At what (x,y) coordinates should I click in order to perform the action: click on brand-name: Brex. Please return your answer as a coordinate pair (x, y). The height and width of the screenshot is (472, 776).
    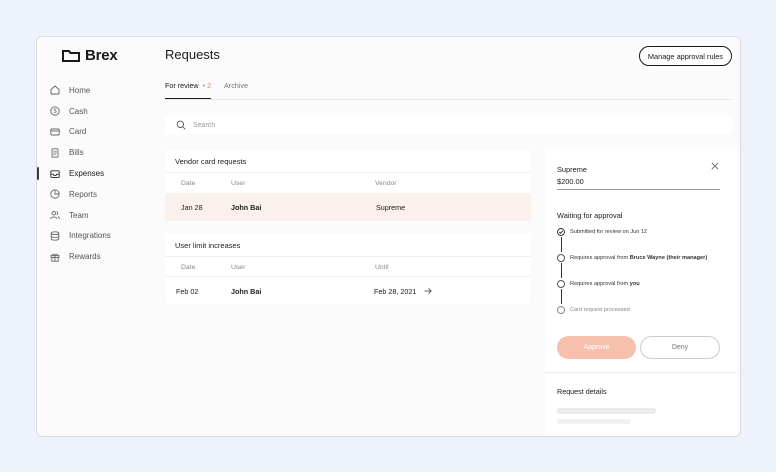
    Looking at the image, I should click on (101, 55).